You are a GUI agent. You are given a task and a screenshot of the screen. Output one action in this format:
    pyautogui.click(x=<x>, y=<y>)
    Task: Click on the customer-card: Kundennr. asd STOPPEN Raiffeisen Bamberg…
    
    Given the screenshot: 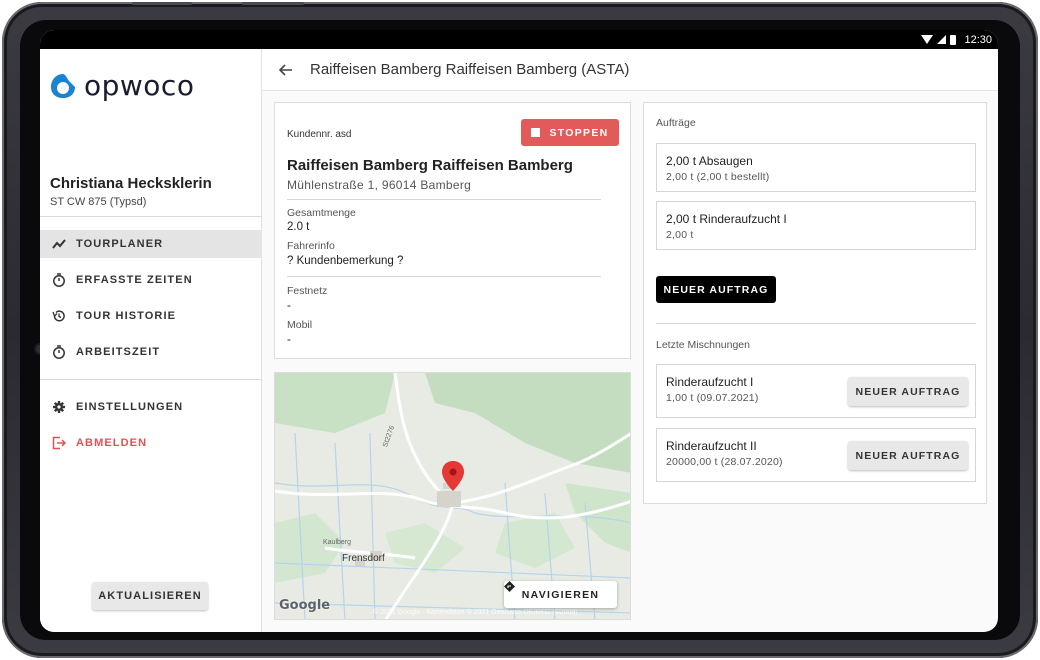 What is the action you would take?
    pyautogui.click(x=452, y=230)
    